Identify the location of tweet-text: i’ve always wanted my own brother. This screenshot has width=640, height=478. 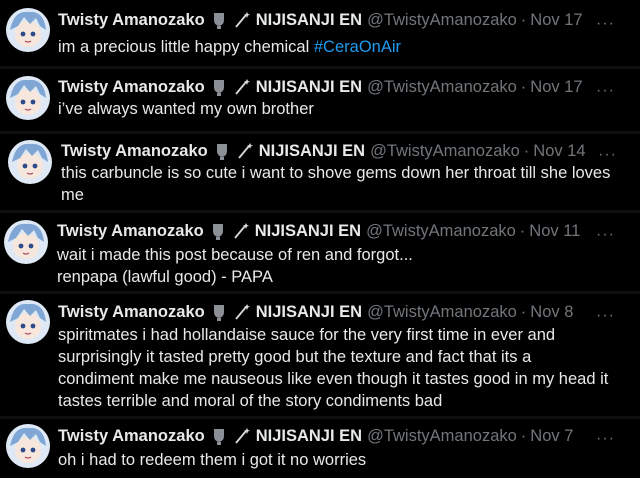
(186, 109).